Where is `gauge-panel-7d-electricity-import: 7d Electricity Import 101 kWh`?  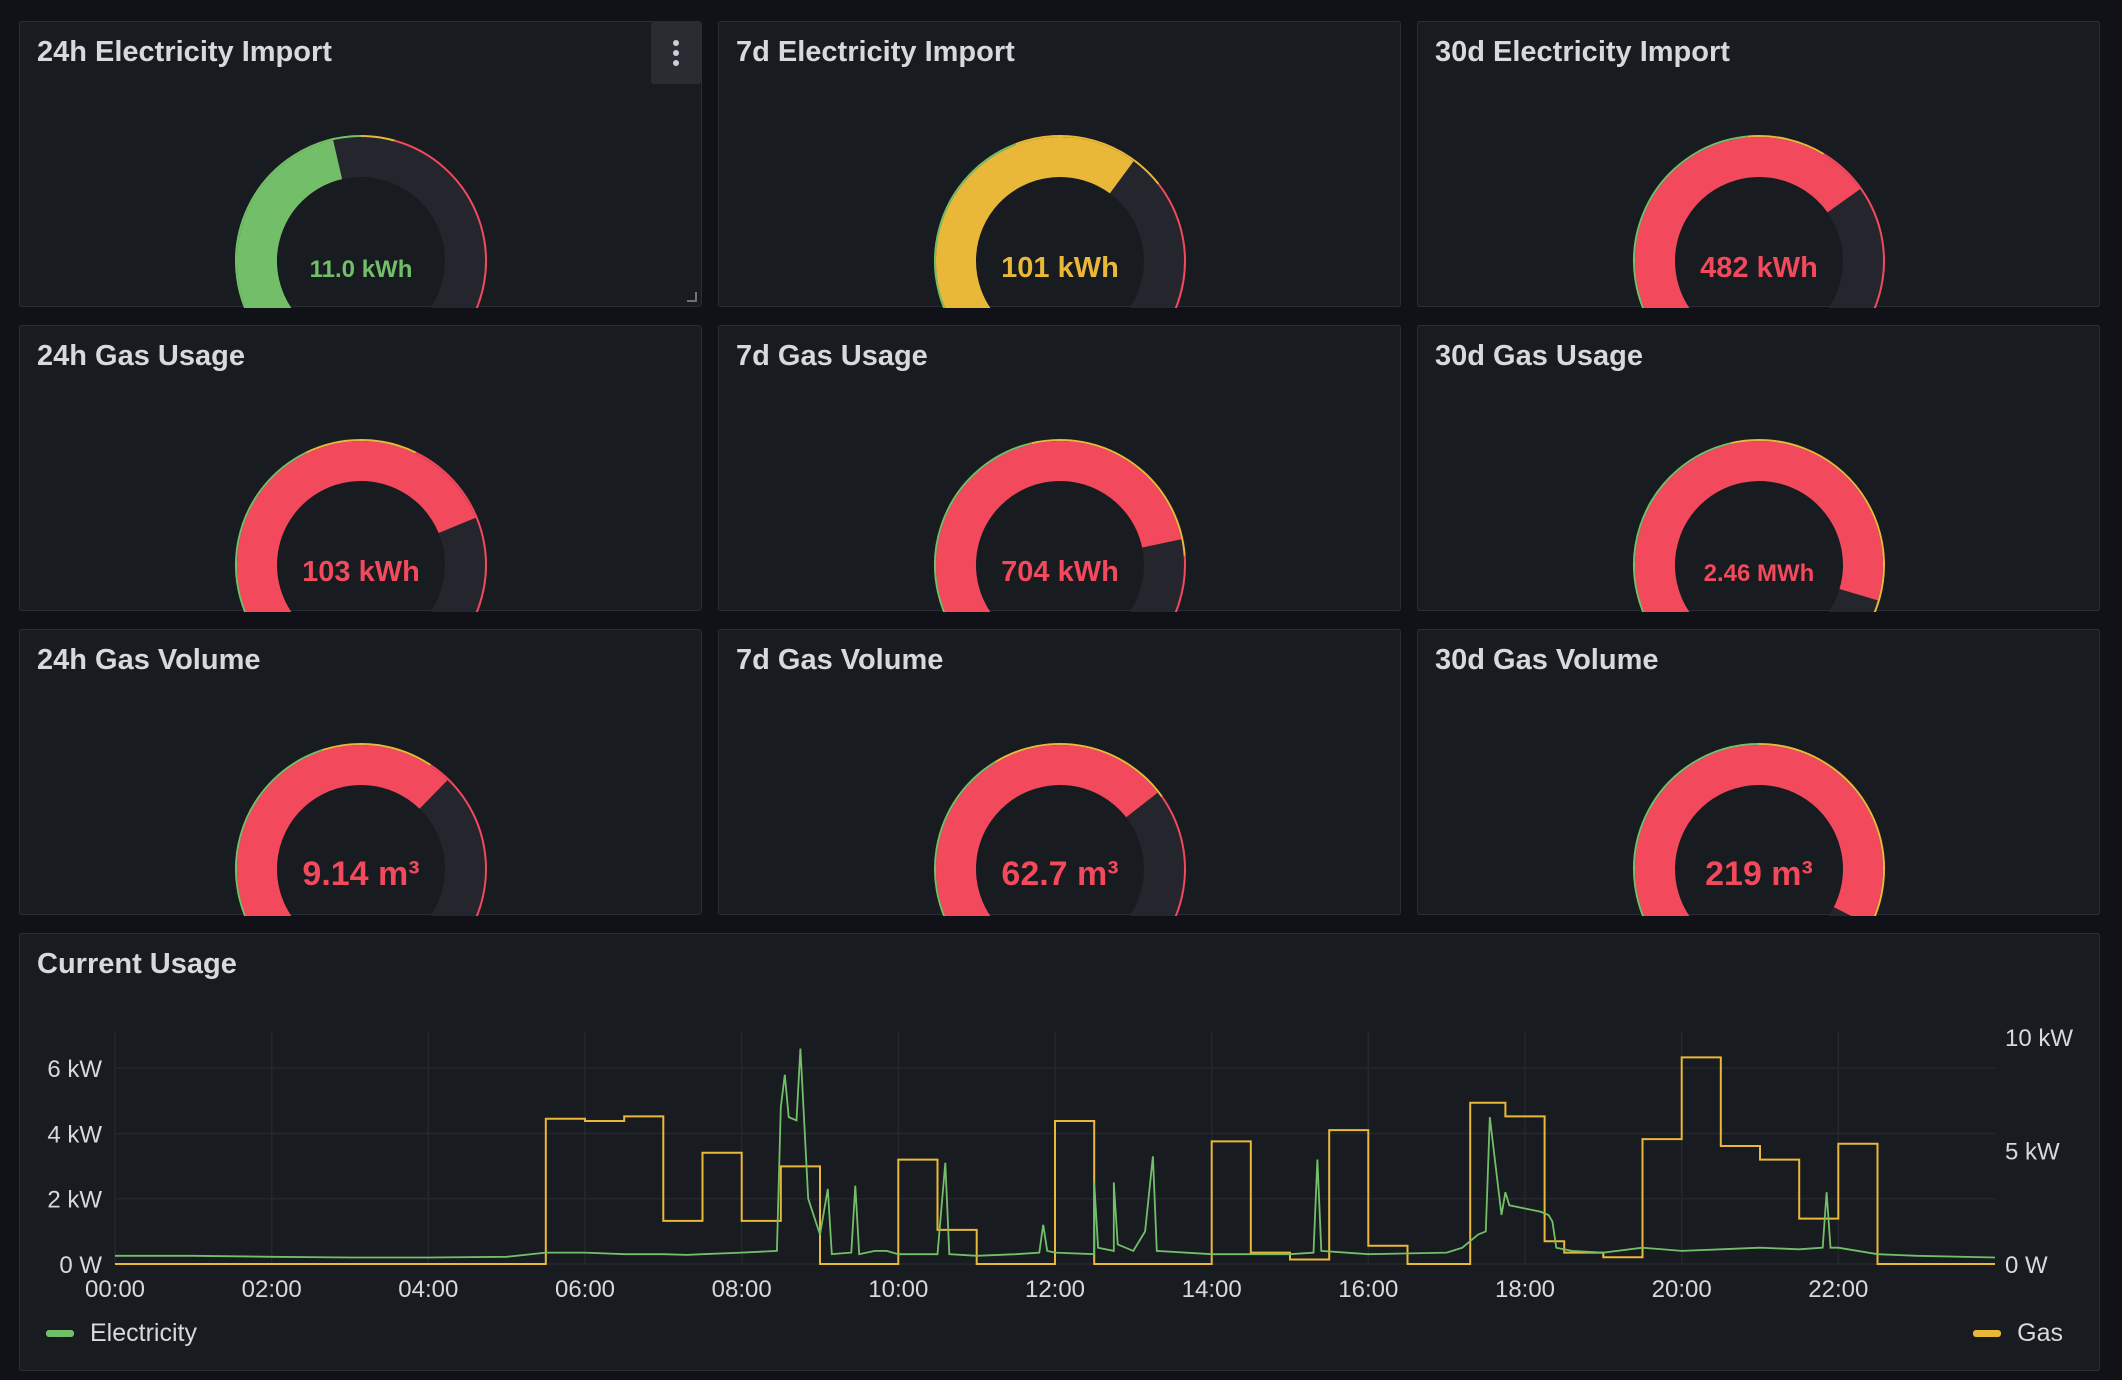
gauge-panel-7d-electricity-import: 7d Electricity Import 101 kWh is located at coordinates (1059, 164).